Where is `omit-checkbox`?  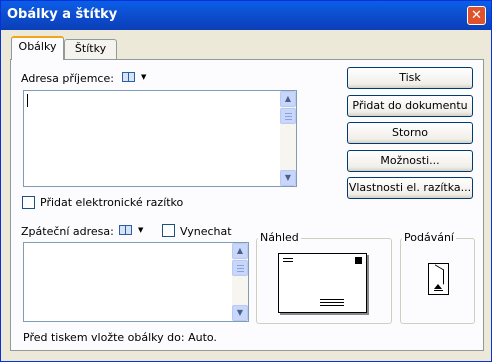 omit-checkbox is located at coordinates (168, 230).